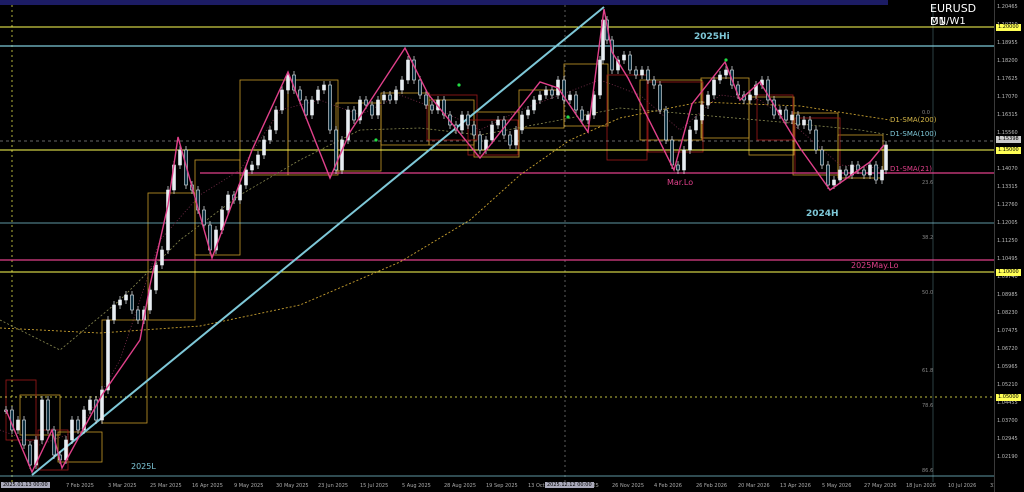 The image size is (1024, 492). Describe the element at coordinates (1007, 43) in the screenshot. I see `price-tick-label: 1.18955` at that location.